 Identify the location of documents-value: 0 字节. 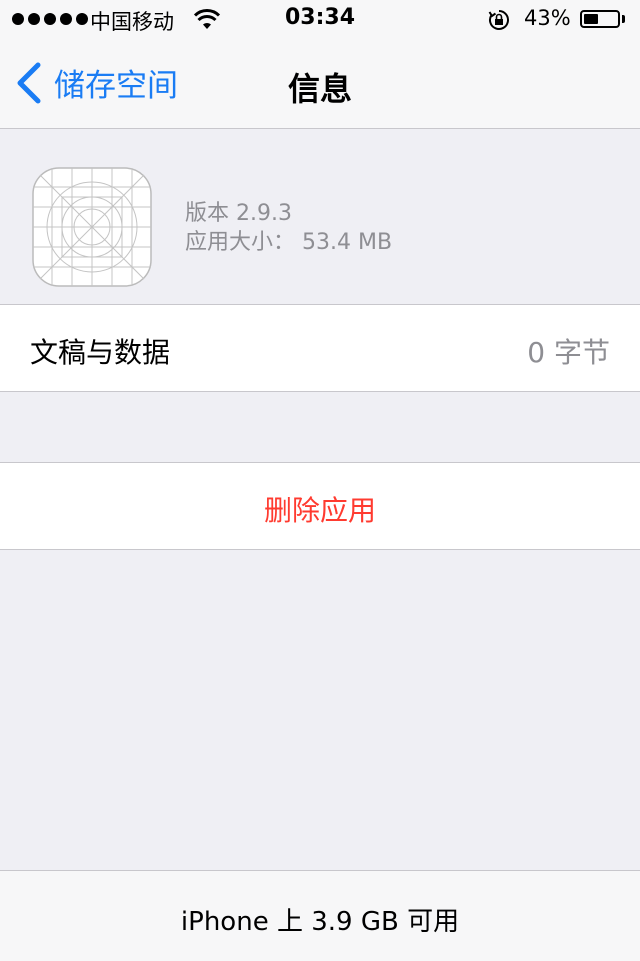
(568, 352).